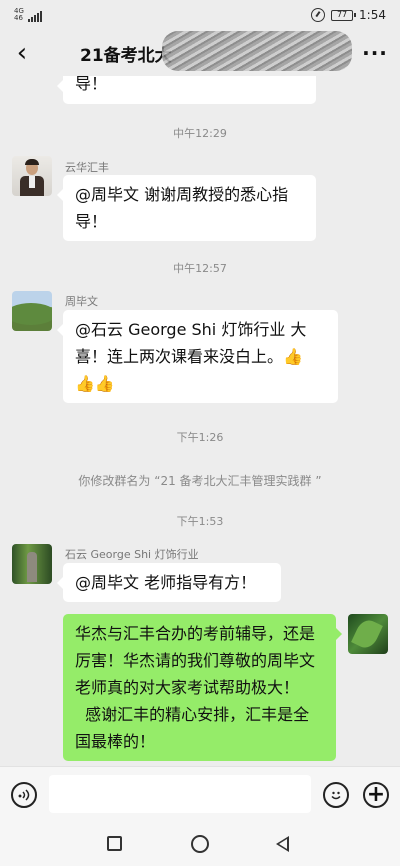 The width and height of the screenshot is (400, 866). I want to click on input-bar: +, so click(200, 794).